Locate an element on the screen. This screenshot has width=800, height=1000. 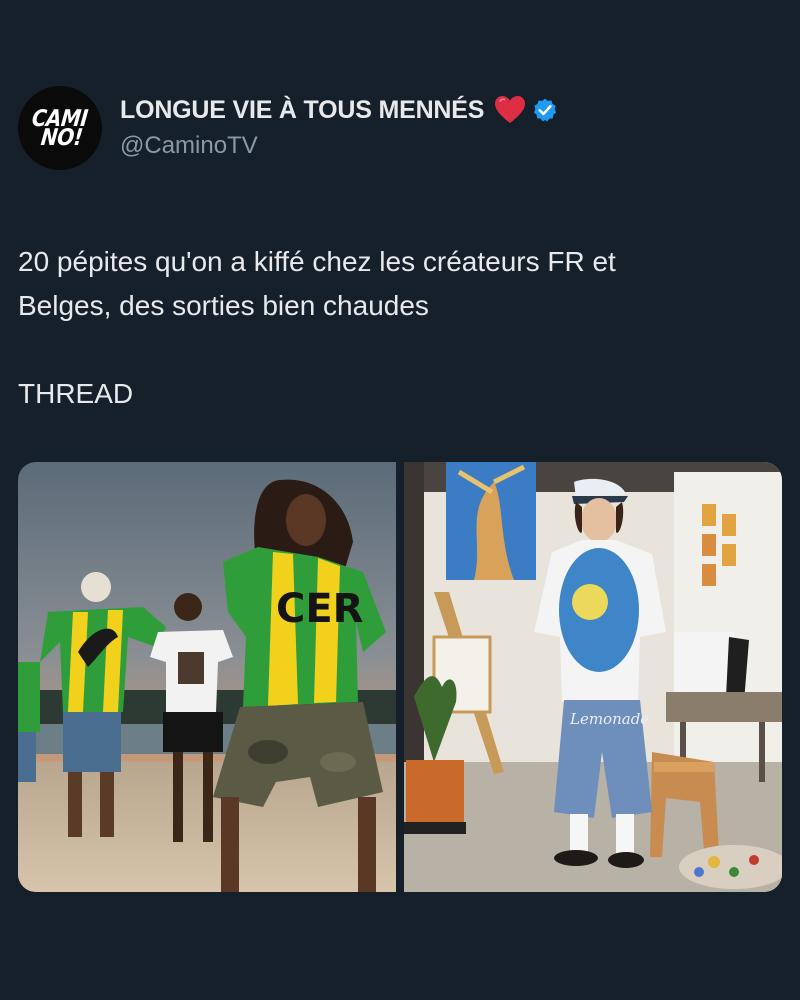
top-edge-mark is located at coordinates (661, 1).